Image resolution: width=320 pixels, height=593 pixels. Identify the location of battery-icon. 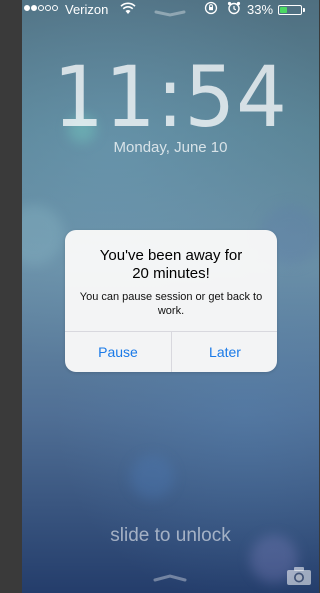
(290, 10).